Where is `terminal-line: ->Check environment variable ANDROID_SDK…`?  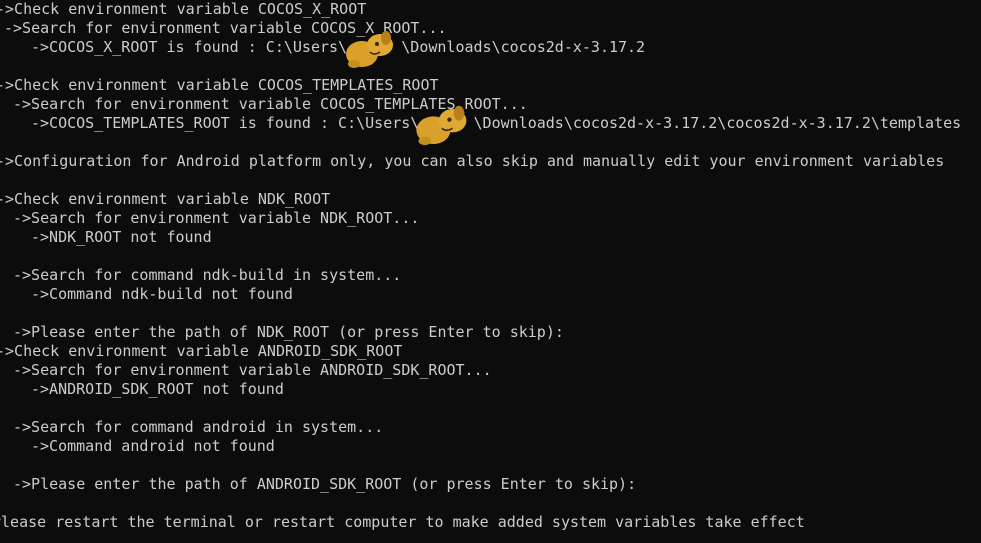
terminal-line: ->Check environment variable ANDROID_SDK… is located at coordinates (201, 351).